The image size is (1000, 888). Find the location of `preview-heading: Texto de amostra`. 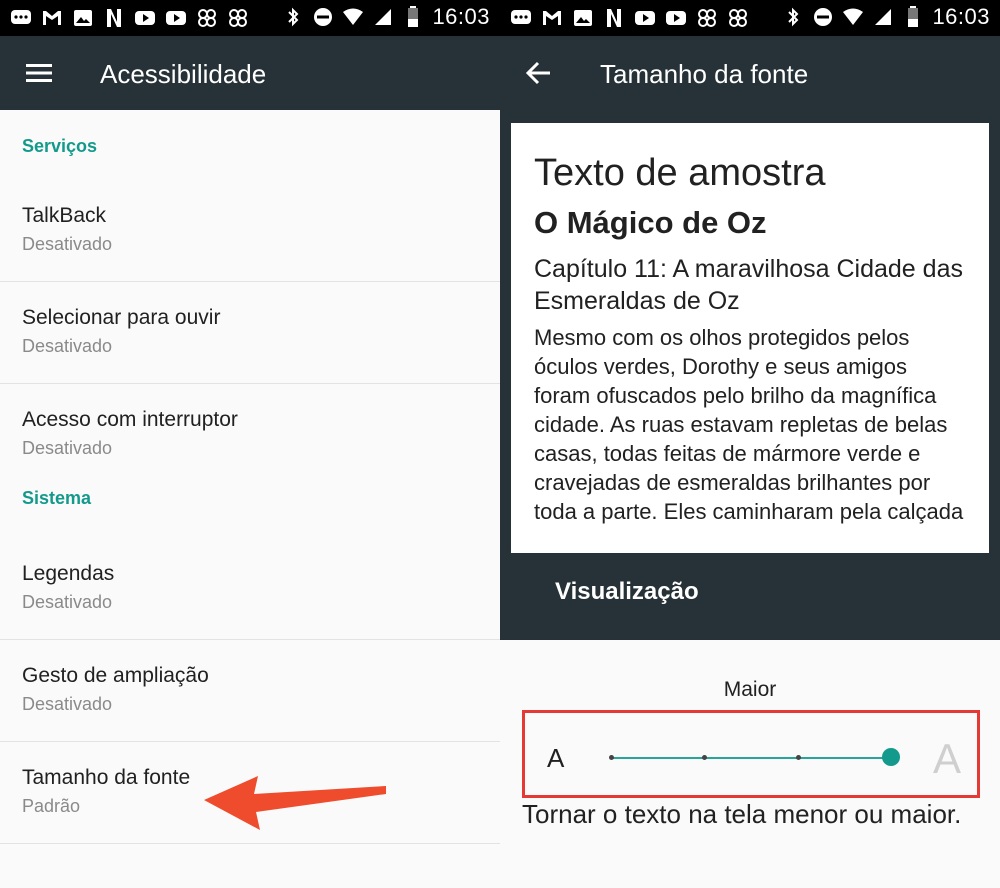

preview-heading: Texto de amostra is located at coordinates (680, 173).